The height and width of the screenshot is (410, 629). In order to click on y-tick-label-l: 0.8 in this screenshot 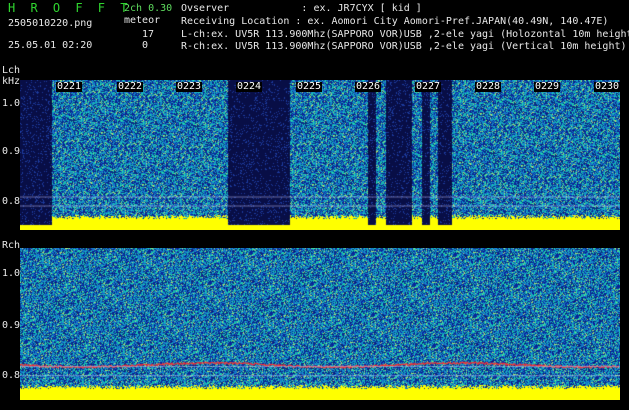, I will do `click(11, 201)`.